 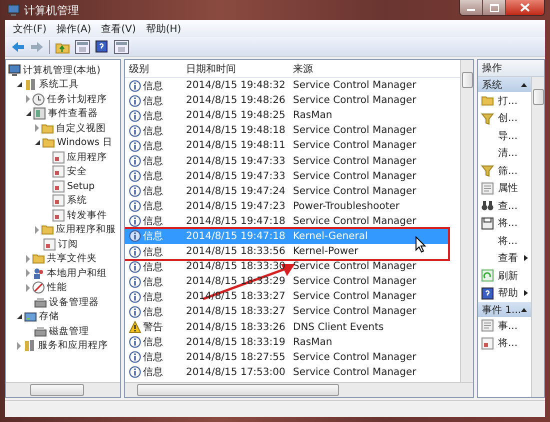 I want to click on date-time-cell-text: 2014/8/15 19:47:23, so click(x=236, y=206).